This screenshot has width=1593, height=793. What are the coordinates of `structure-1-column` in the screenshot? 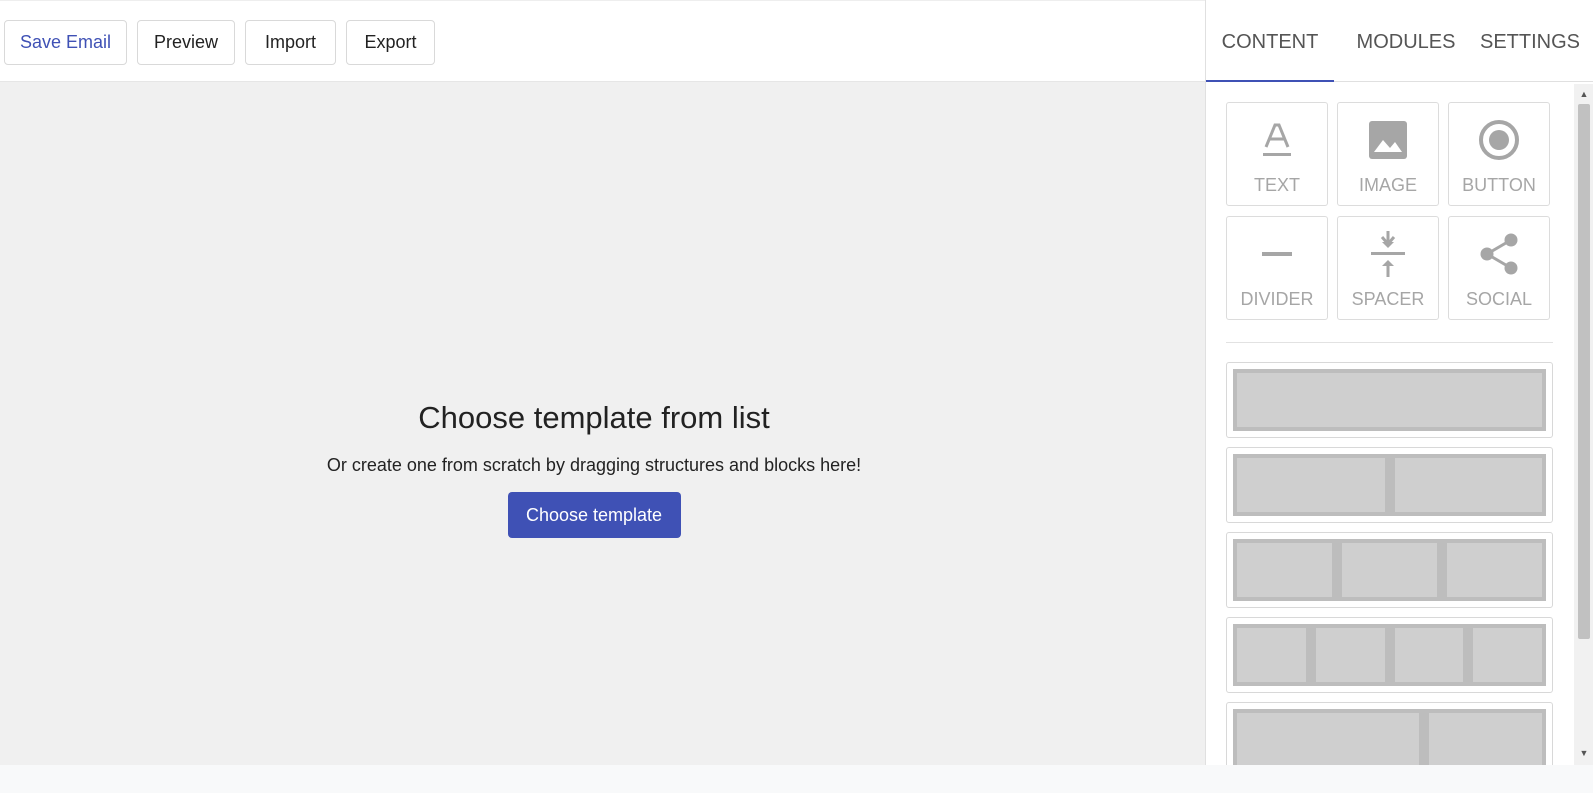 It's located at (1389, 400).